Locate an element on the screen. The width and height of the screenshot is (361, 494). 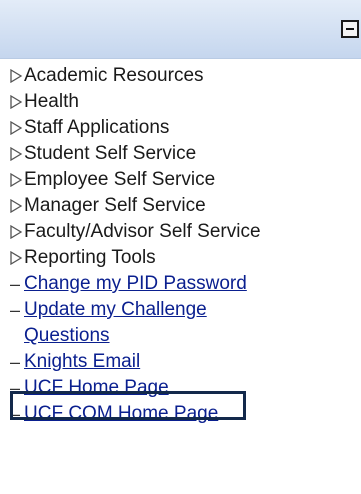
menu-link-item-continuation: Questions is located at coordinates (180, 336).